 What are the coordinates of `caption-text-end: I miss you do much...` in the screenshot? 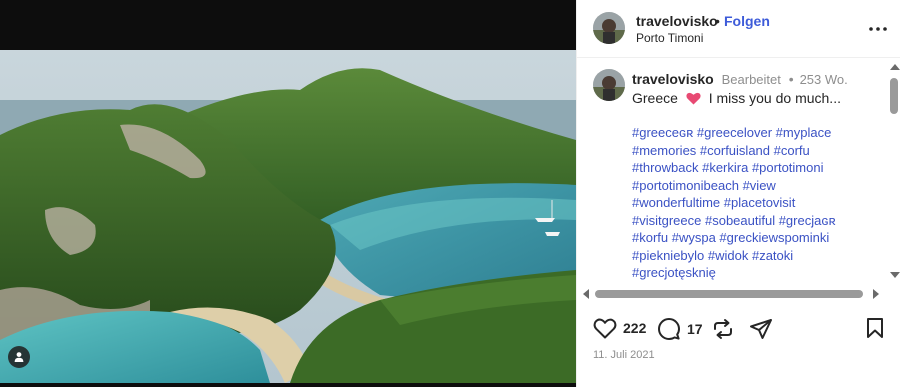 It's located at (774, 98).